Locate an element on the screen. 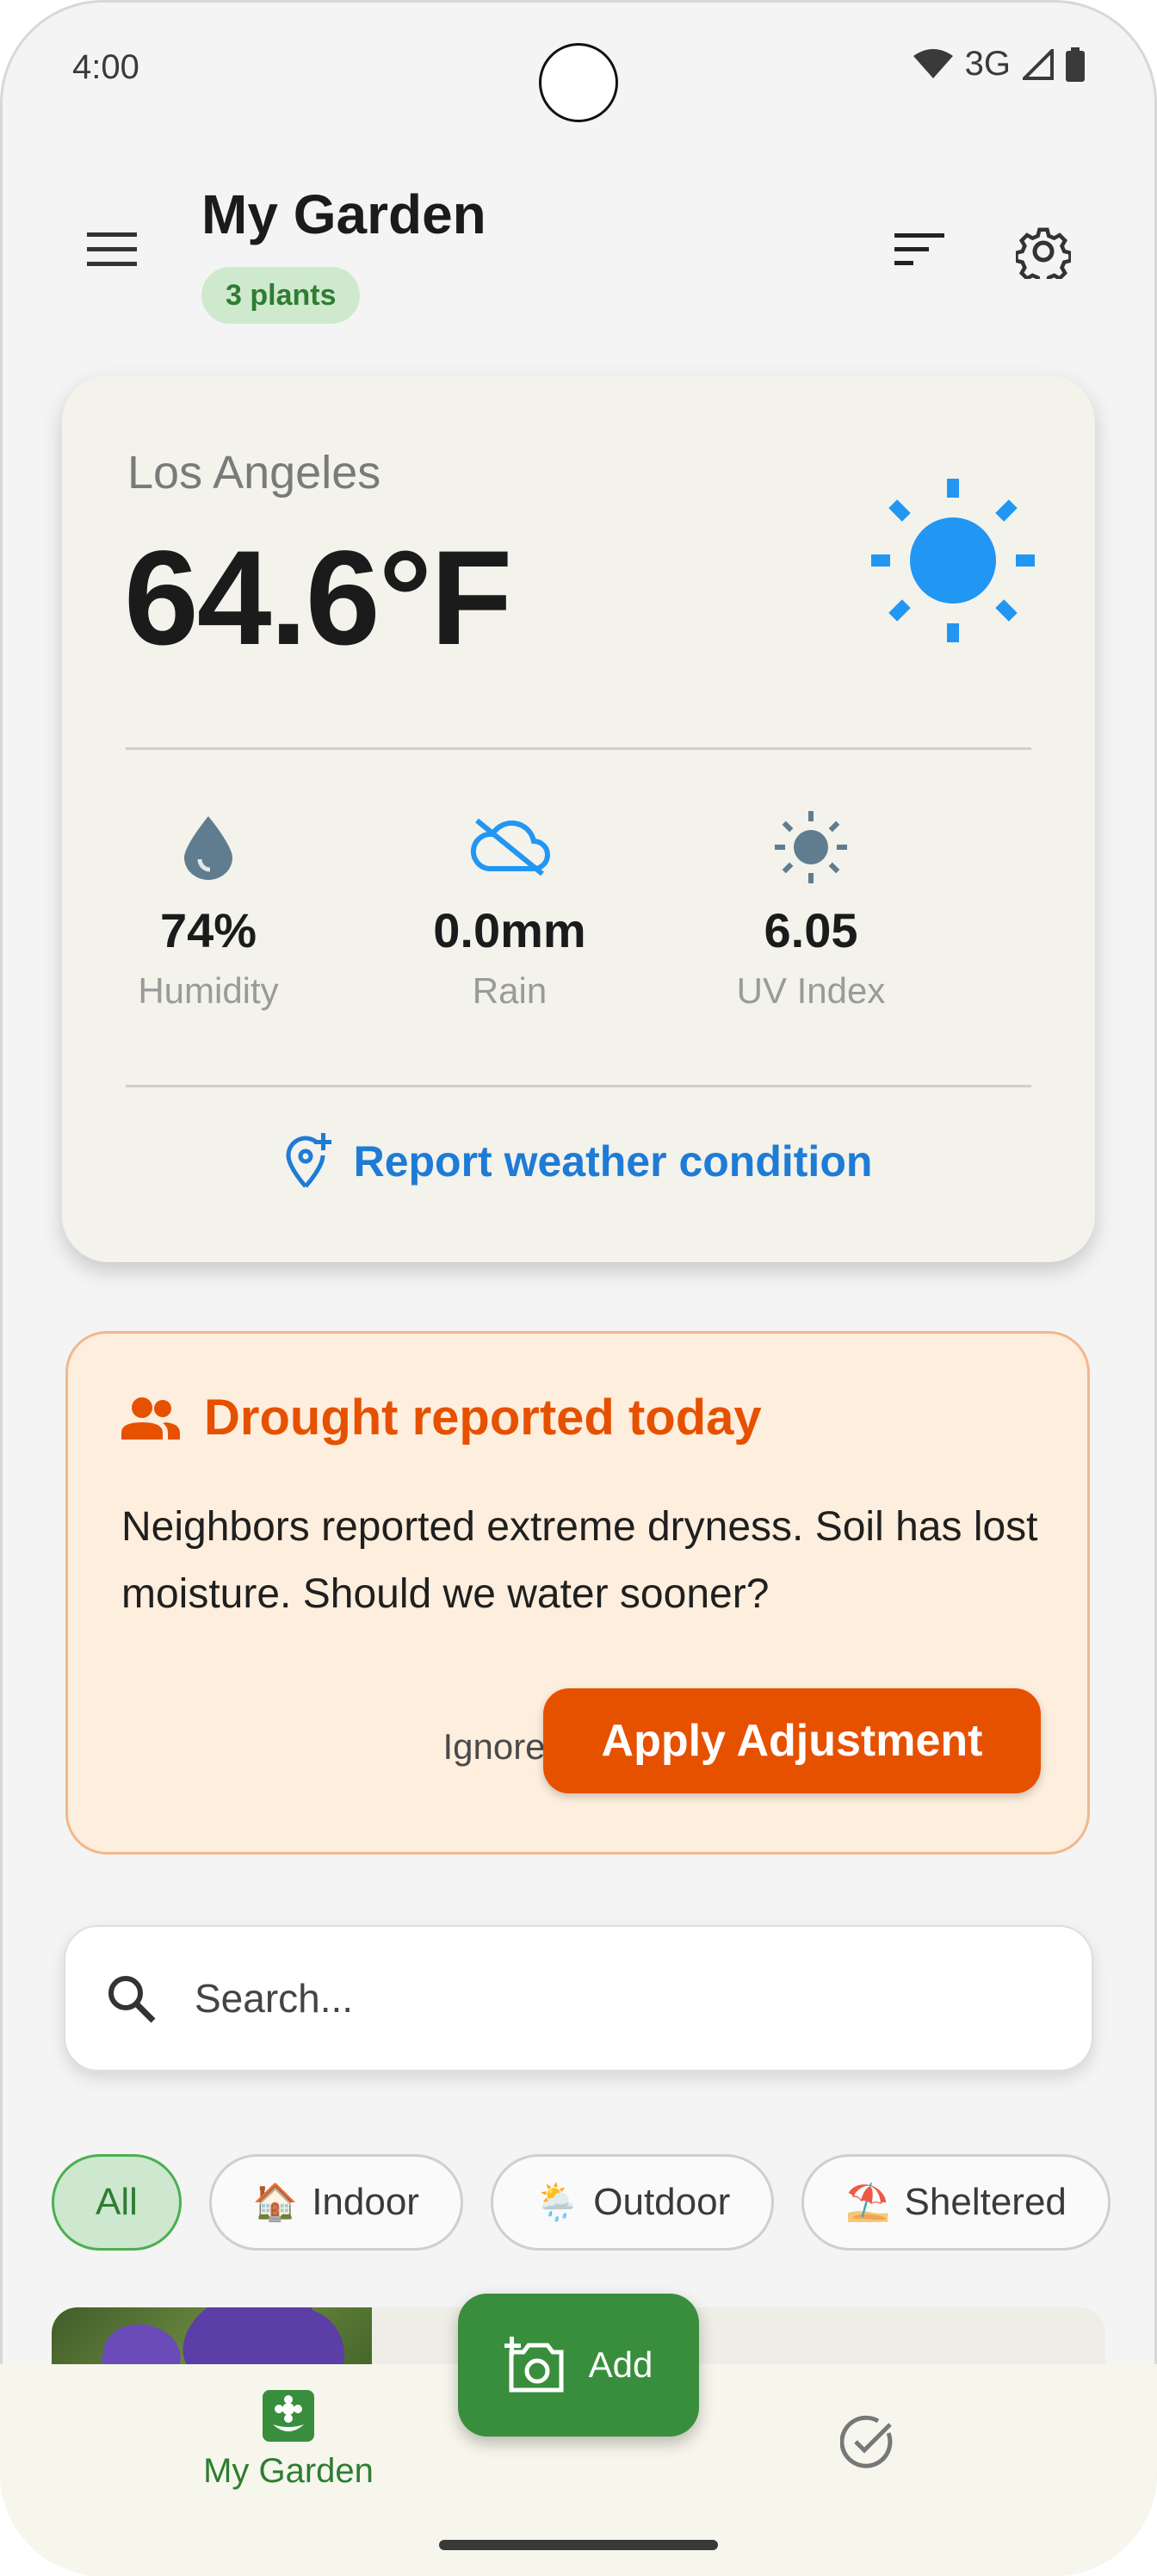  menu-button is located at coordinates (111, 249).